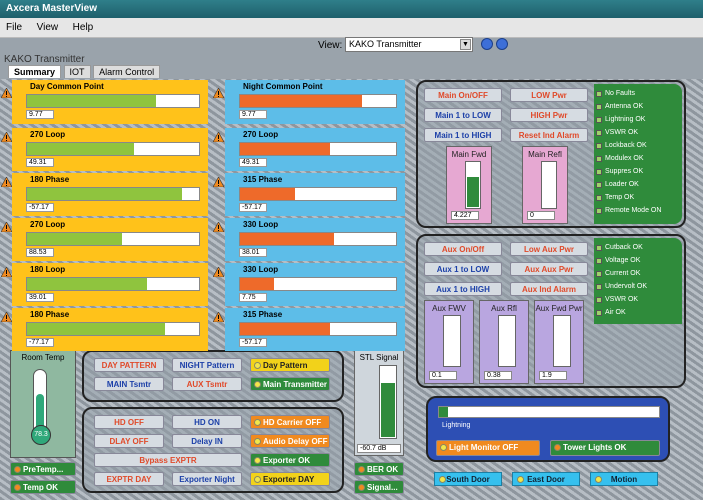 The width and height of the screenshot is (703, 500). Describe the element at coordinates (463, 269) in the screenshot. I see `aux-control-button-1: Aux 1 to LOW` at that location.